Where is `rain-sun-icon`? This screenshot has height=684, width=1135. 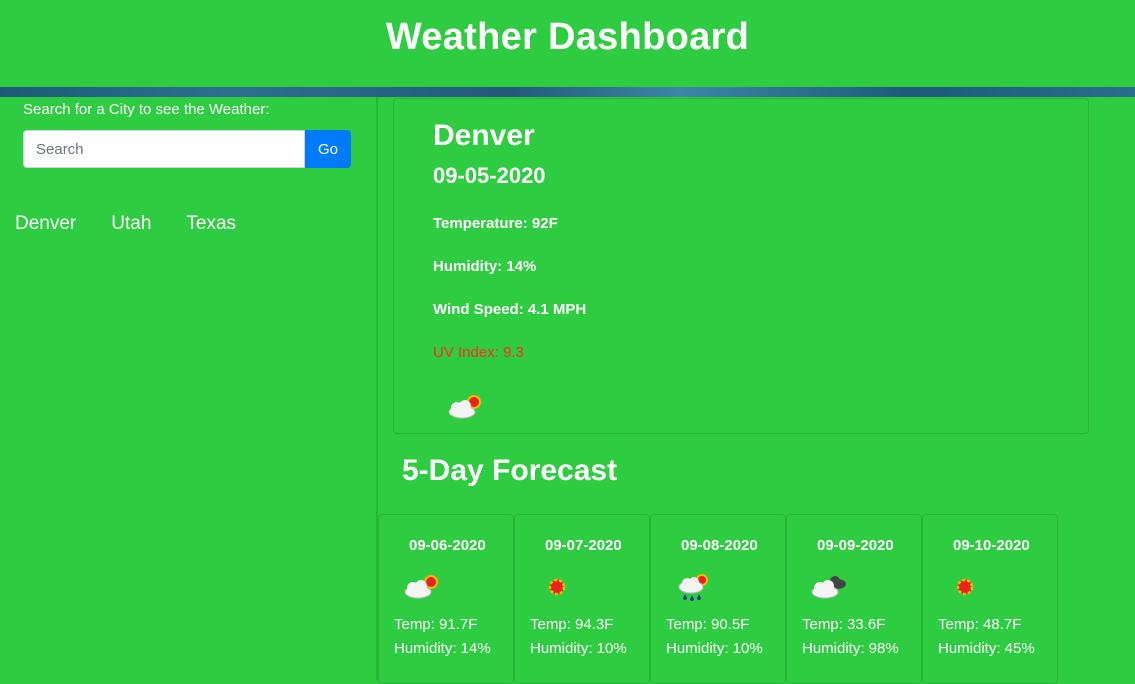
rain-sun-icon is located at coordinates (693, 587).